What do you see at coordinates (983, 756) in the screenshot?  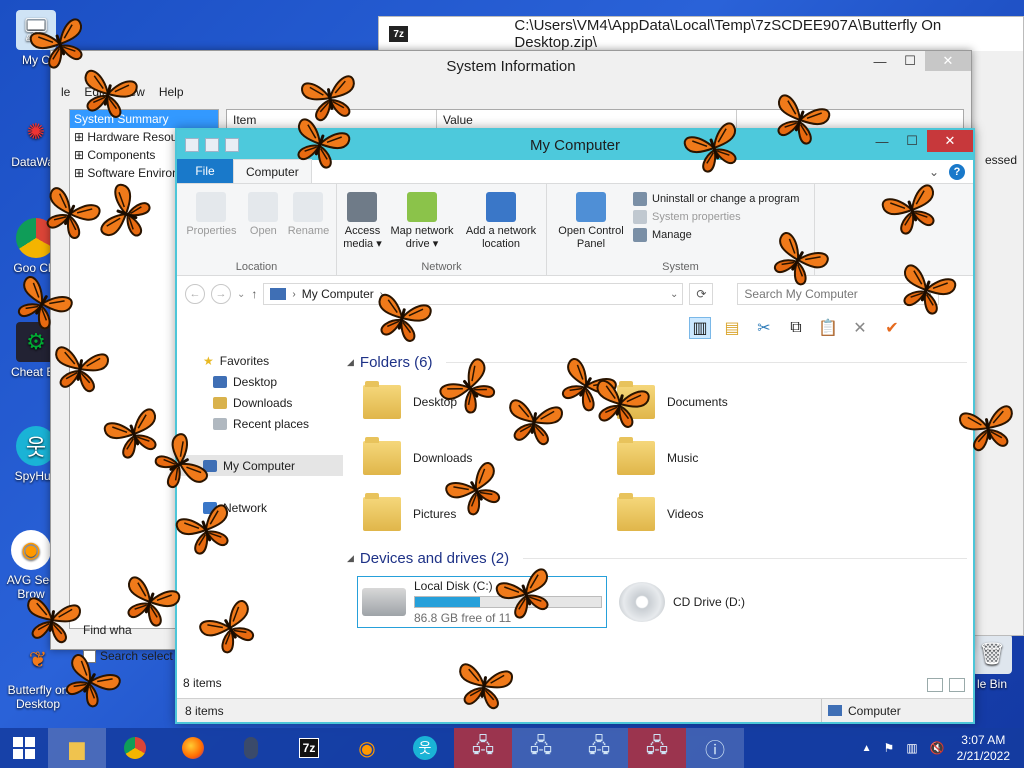 I see `clock-date: 2/21/2022` at bounding box center [983, 756].